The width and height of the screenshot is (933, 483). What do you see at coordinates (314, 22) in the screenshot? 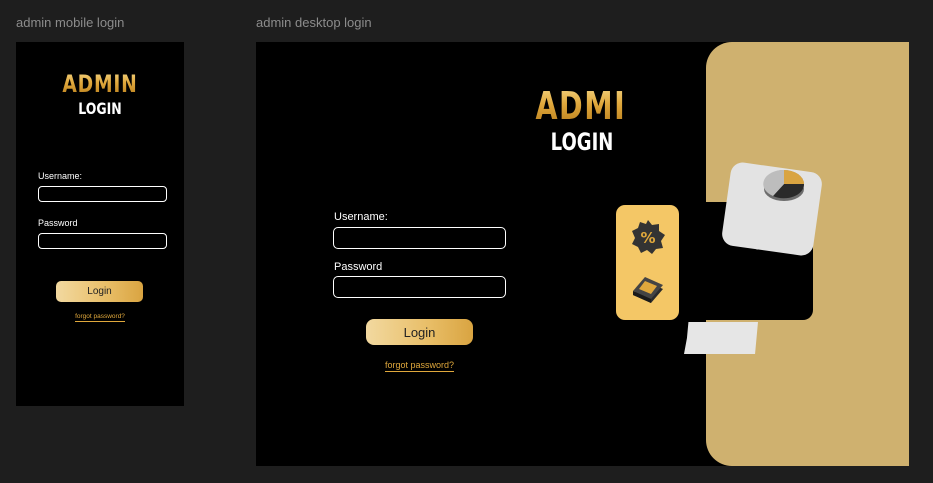
I see `desktop-frame-label: admin desktop login` at bounding box center [314, 22].